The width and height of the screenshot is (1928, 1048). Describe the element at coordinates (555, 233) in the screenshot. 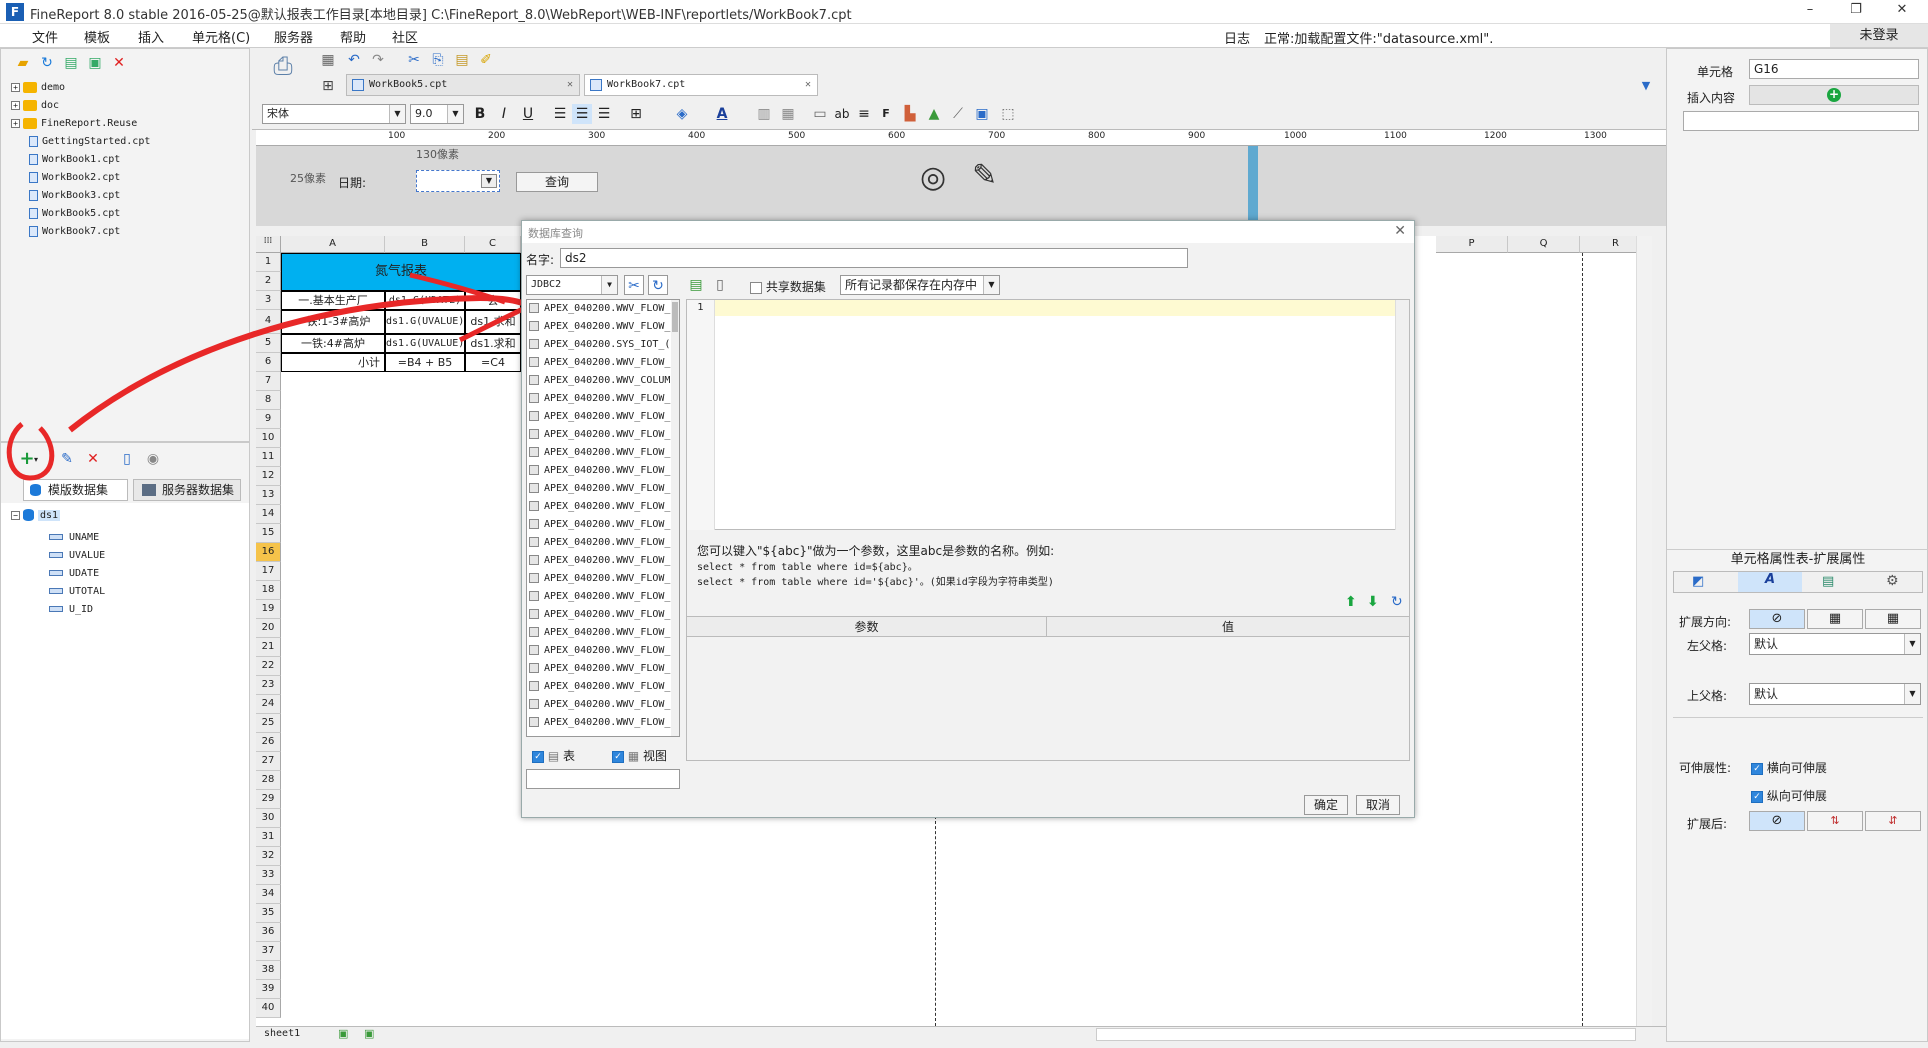

I see `dialog-title: 数据库查询` at that location.